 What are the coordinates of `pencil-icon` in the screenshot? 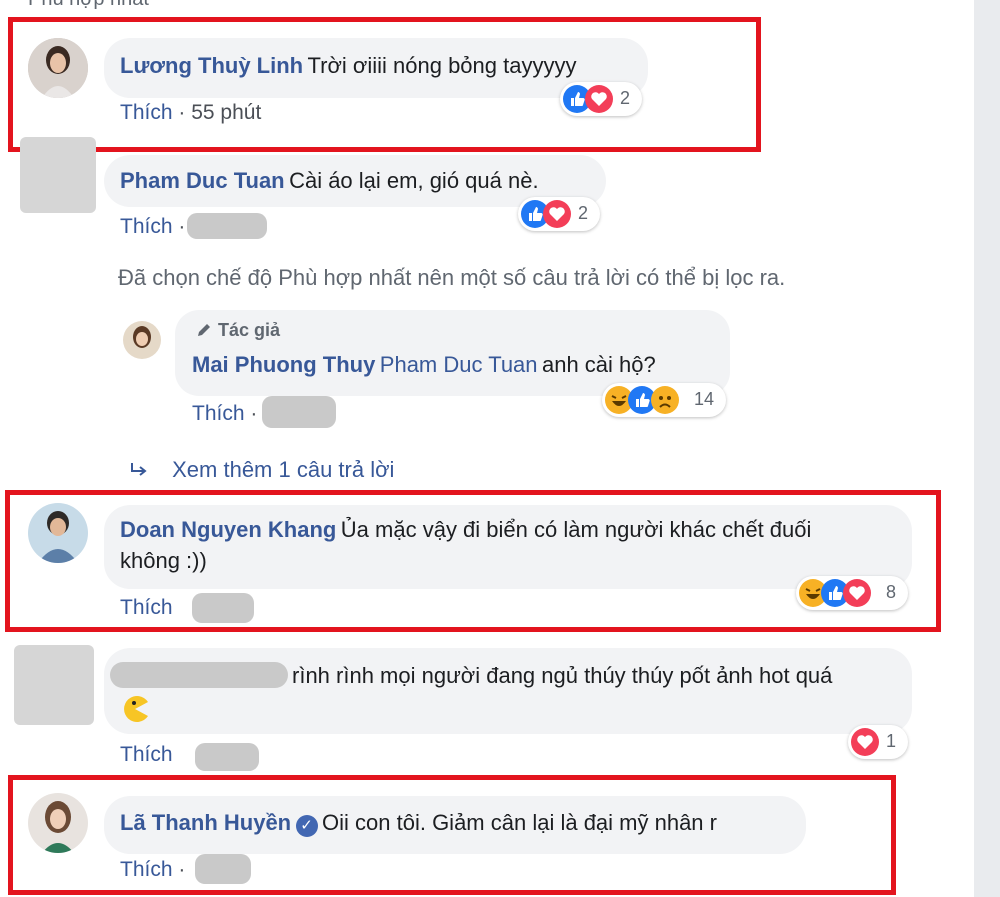 It's located at (204, 330).